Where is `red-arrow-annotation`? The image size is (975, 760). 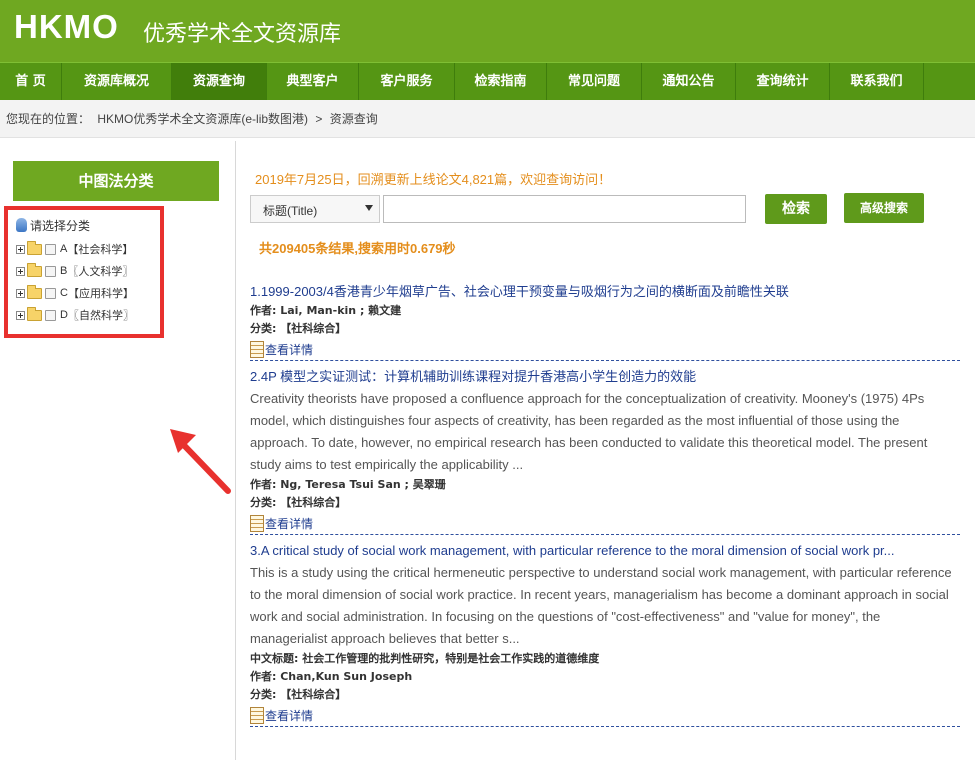
red-arrow-annotation is located at coordinates (200, 461).